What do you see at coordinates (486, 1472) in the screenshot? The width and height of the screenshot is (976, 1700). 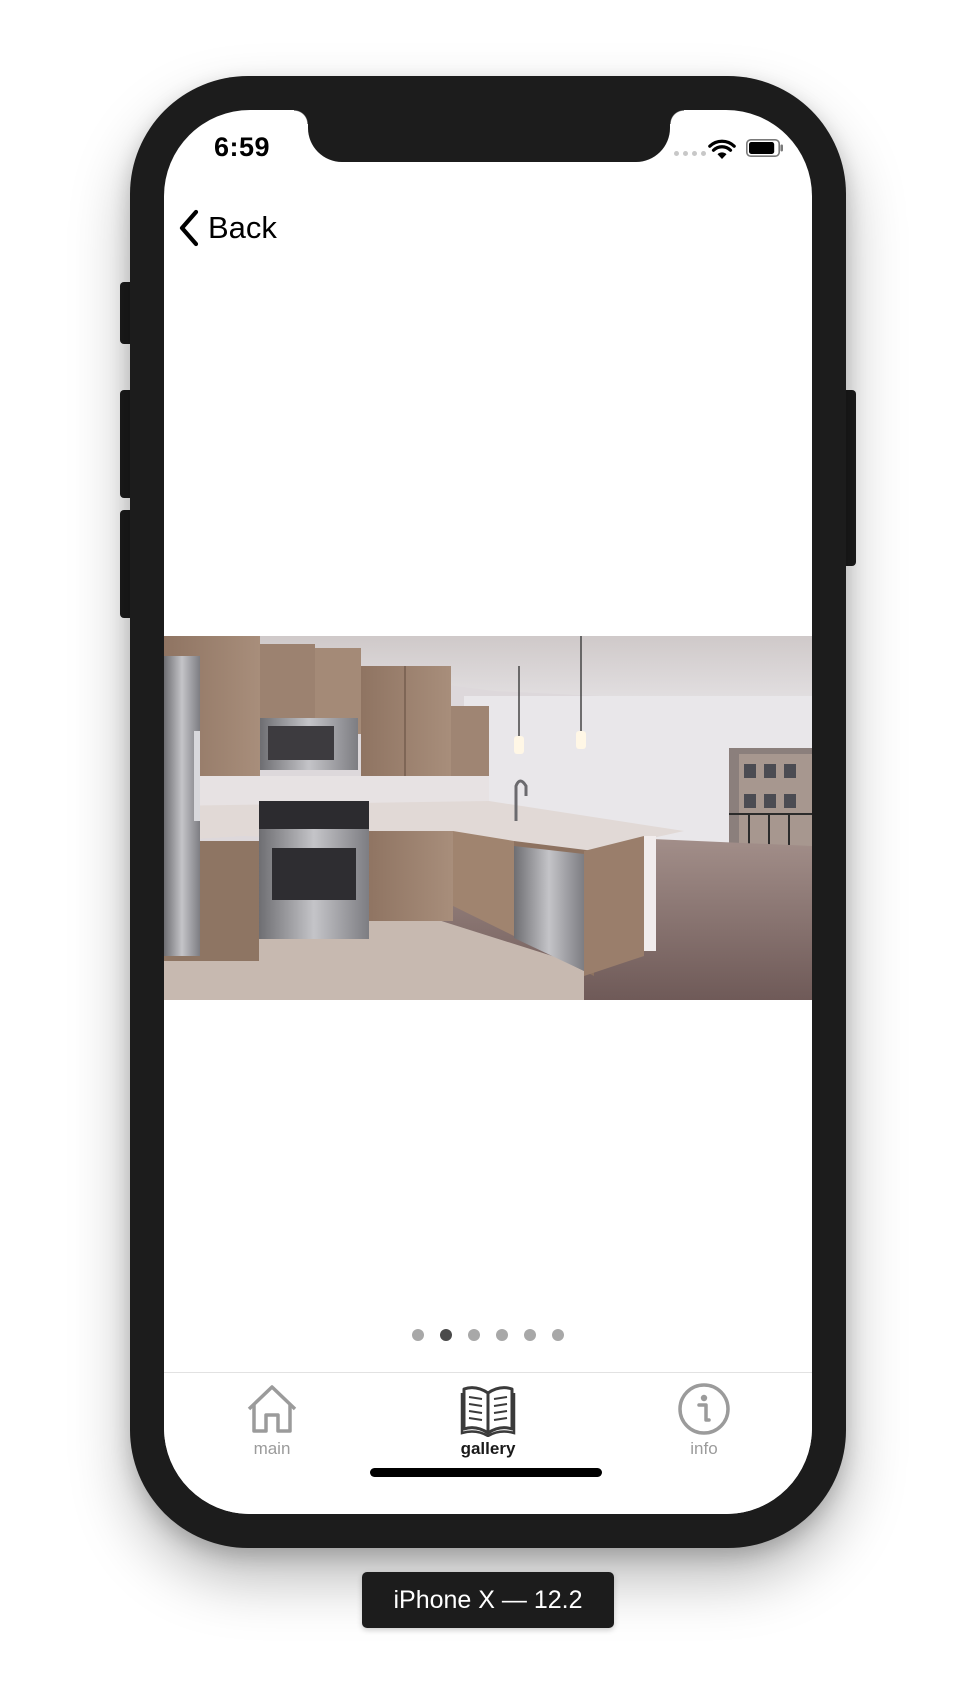 I see `home-indicator` at bounding box center [486, 1472].